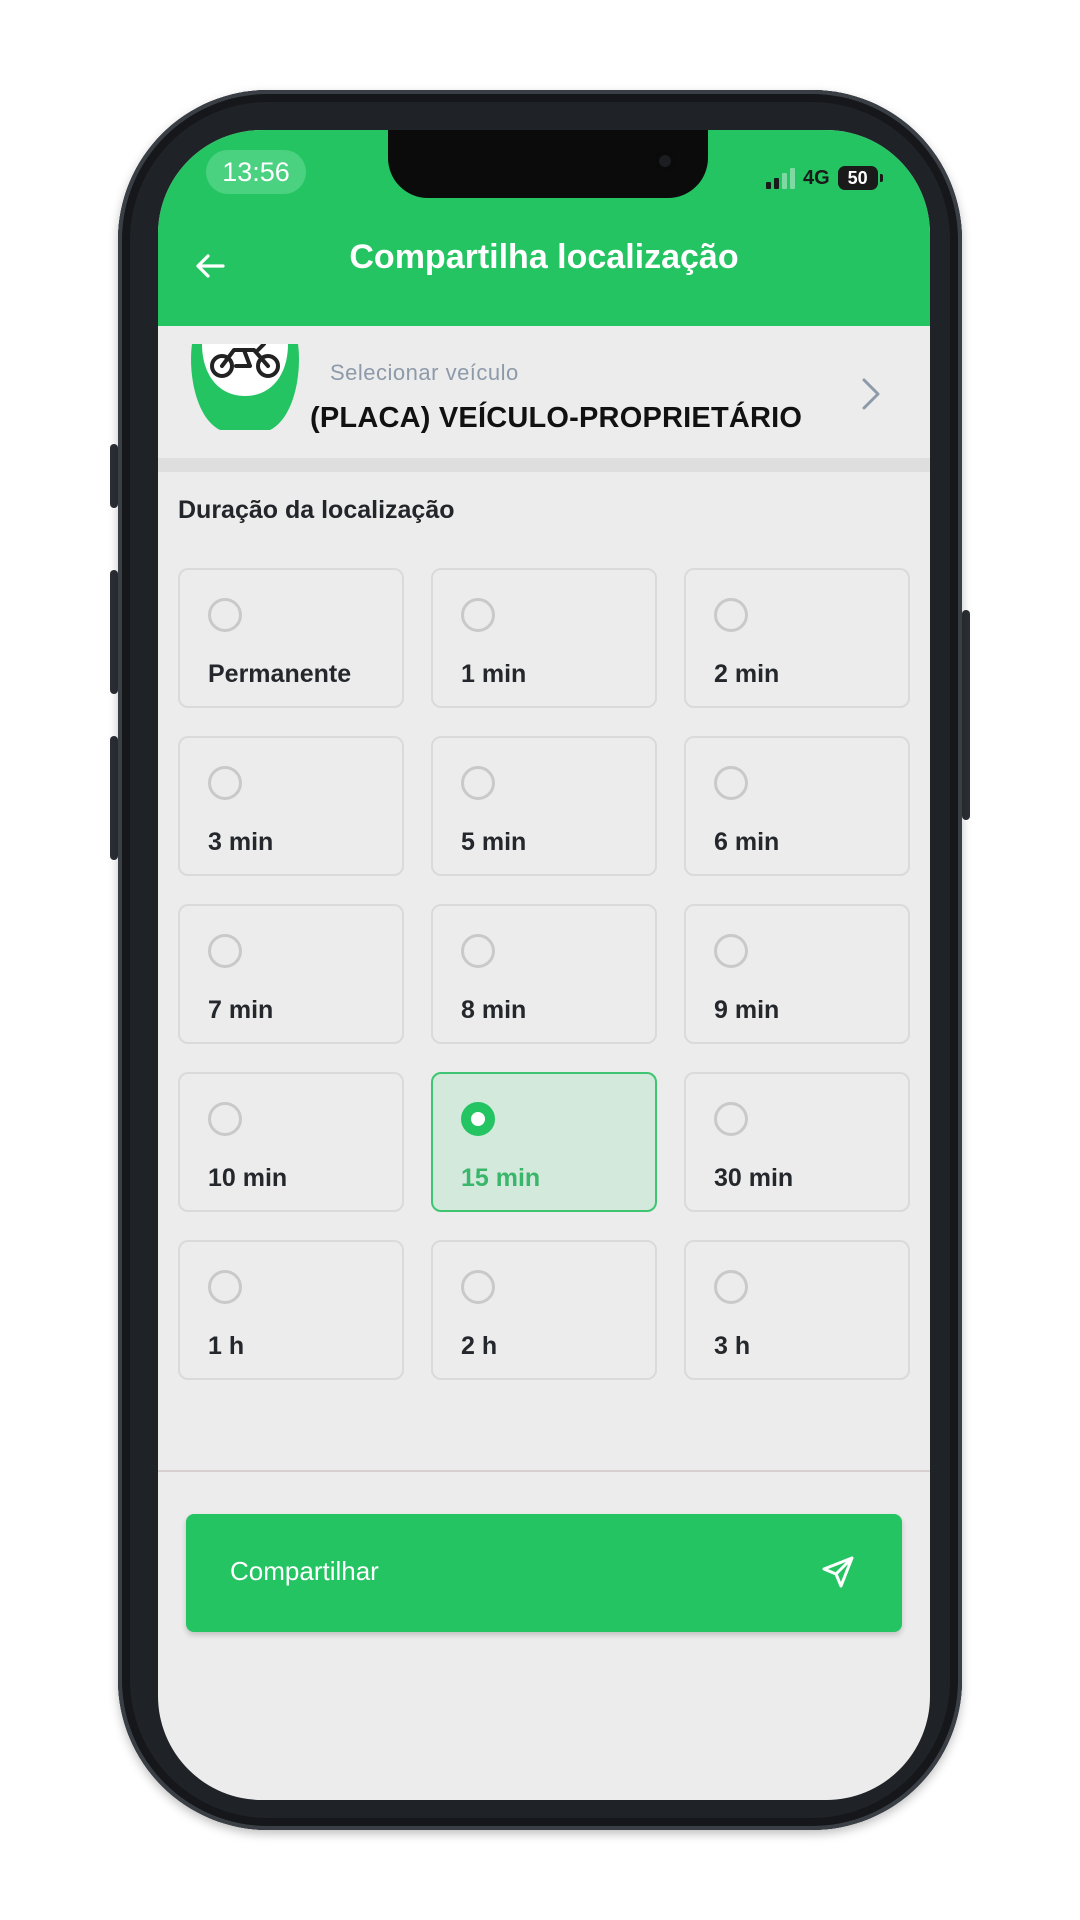 This screenshot has height=1920, width=1080. I want to click on duration-option-label: 6 min, so click(747, 842).